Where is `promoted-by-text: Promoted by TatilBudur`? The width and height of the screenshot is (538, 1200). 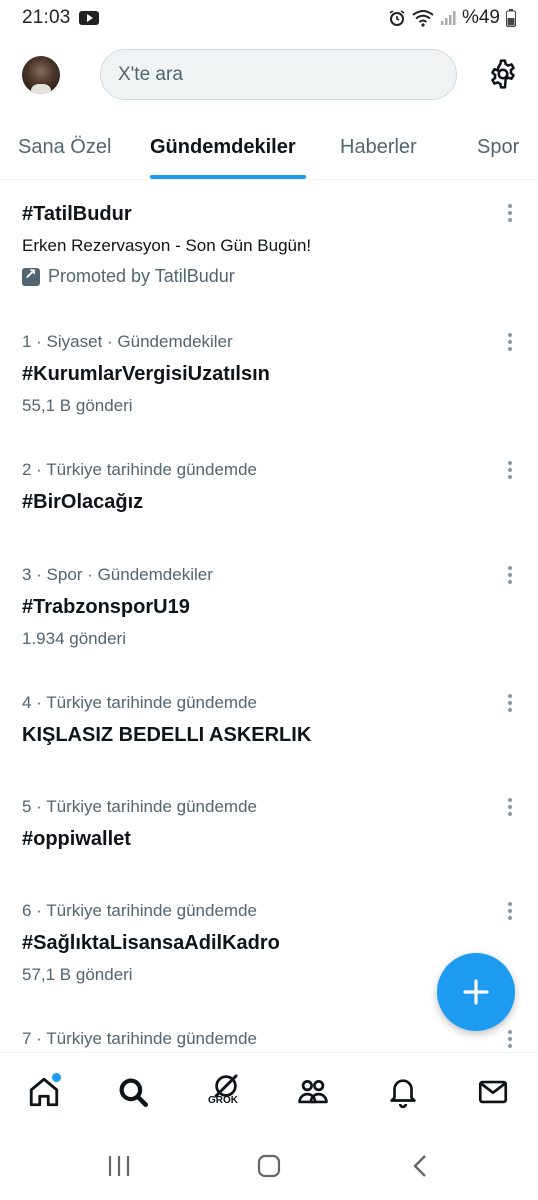
promoted-by-text: Promoted by TatilBudur is located at coordinates (141, 276).